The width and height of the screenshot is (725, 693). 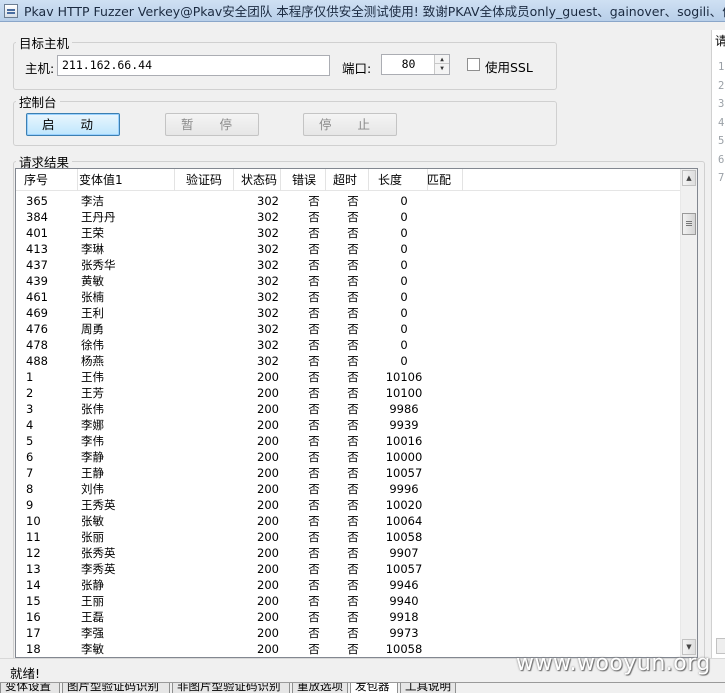 I want to click on request-line-numbers: 1 2 3 4 5 6 7, so click(x=721, y=123).